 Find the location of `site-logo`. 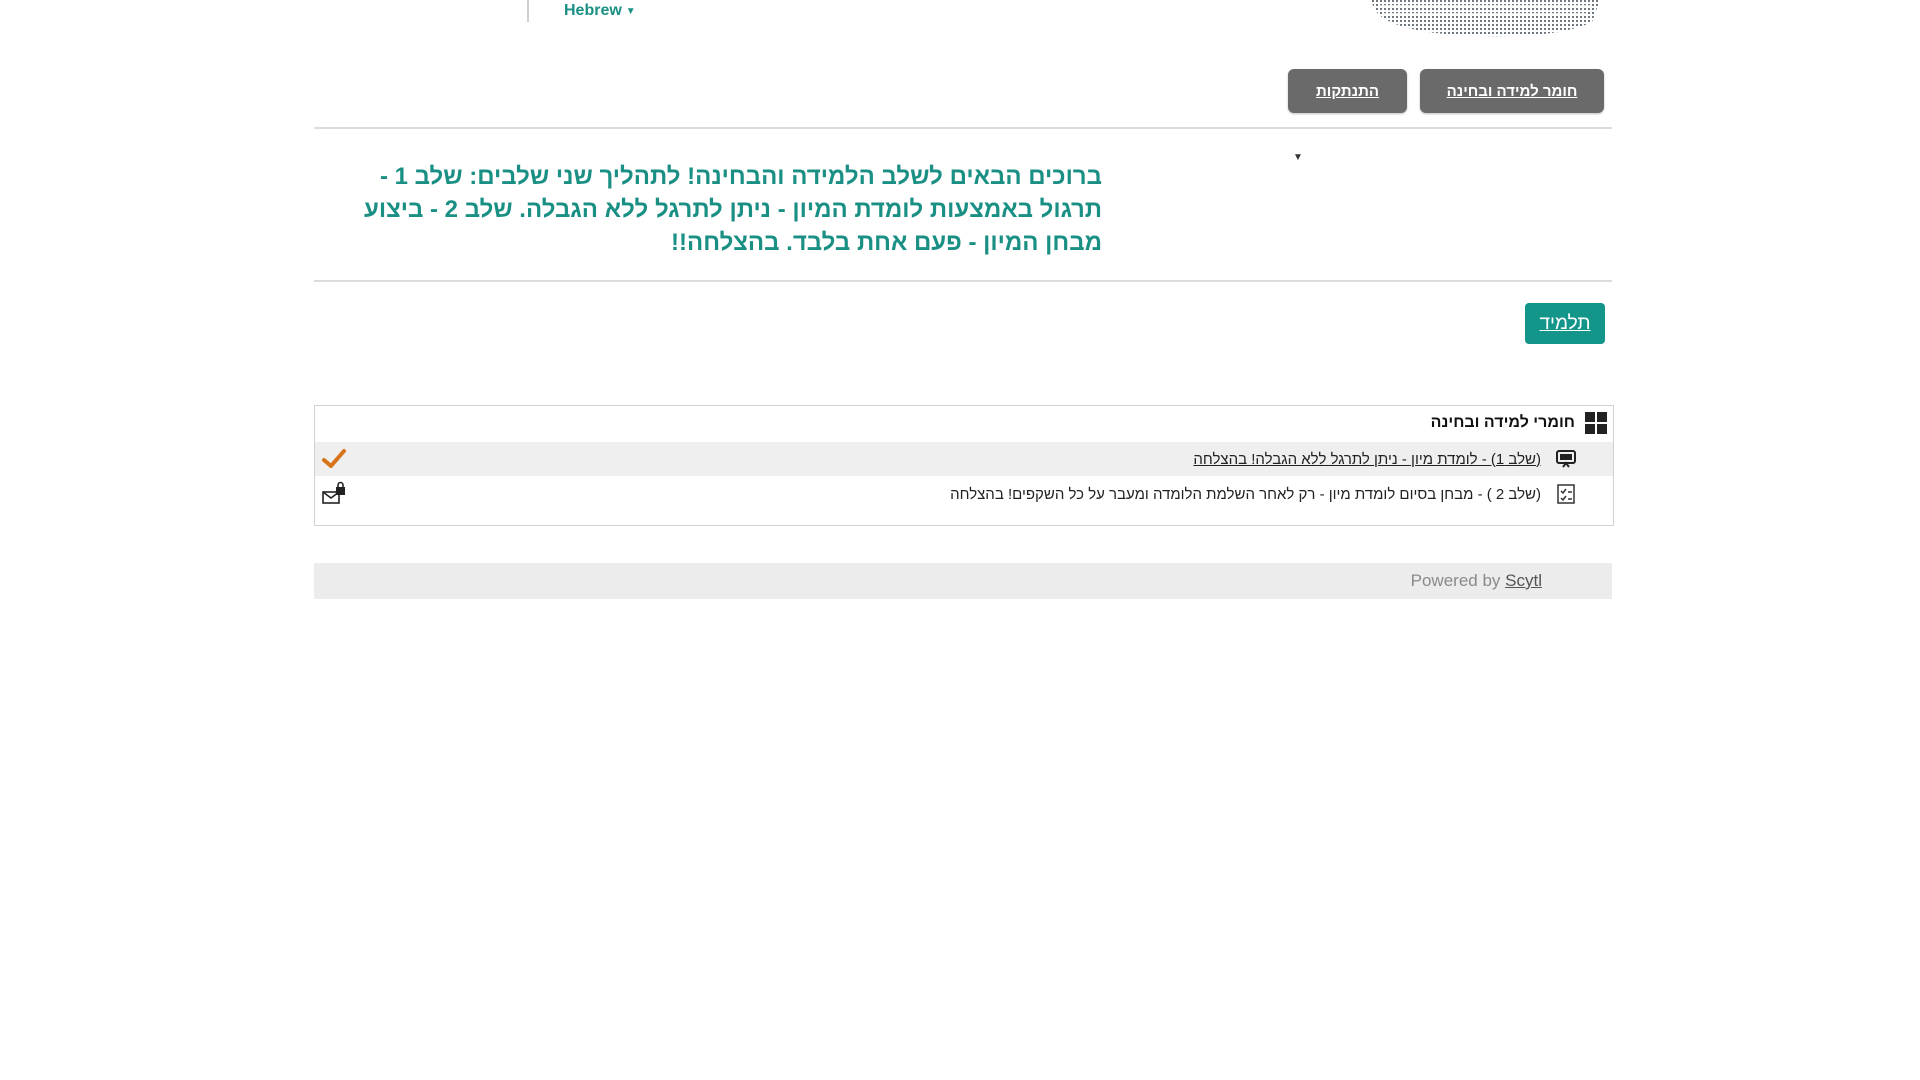

site-logo is located at coordinates (1485, 18).